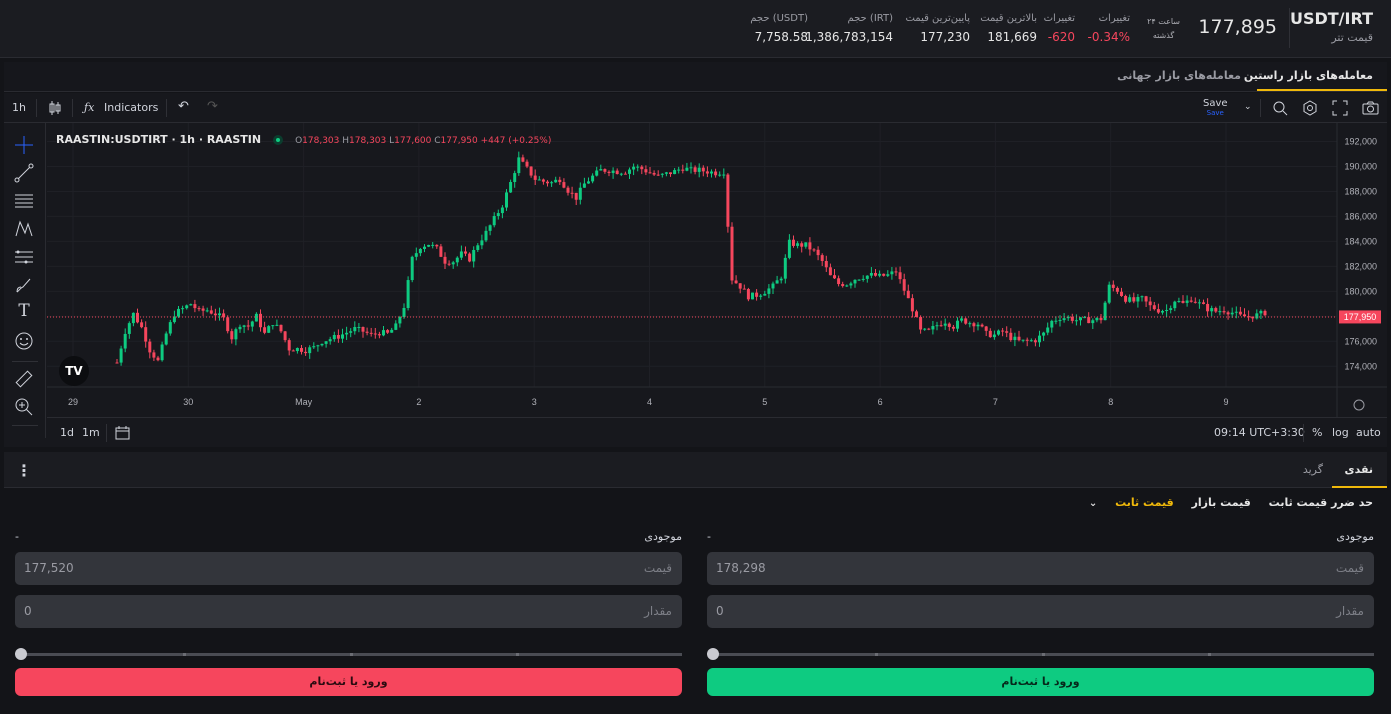 The width and height of the screenshot is (1391, 714). What do you see at coordinates (24, 311) in the screenshot?
I see `text-tool-icon: T` at bounding box center [24, 311].